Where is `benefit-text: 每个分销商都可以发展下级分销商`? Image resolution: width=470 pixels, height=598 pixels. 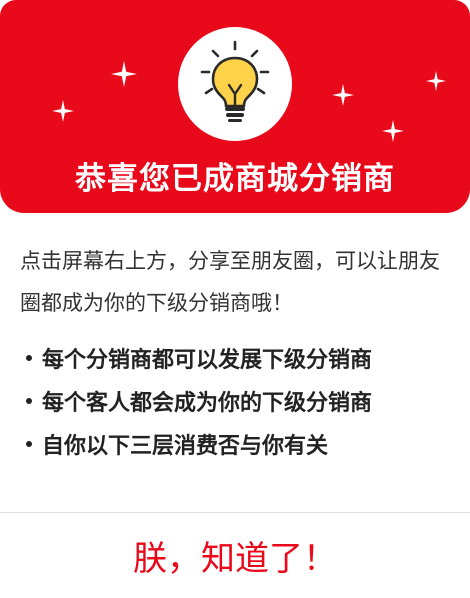 benefit-text: 每个分销商都可以发展下级分销商 is located at coordinates (207, 360).